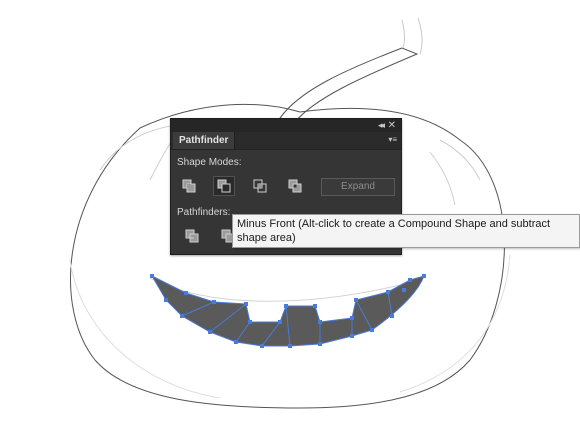 Image resolution: width=580 pixels, height=434 pixels. Describe the element at coordinates (349, 85) in the screenshot. I see `pumpkin-stem` at that location.